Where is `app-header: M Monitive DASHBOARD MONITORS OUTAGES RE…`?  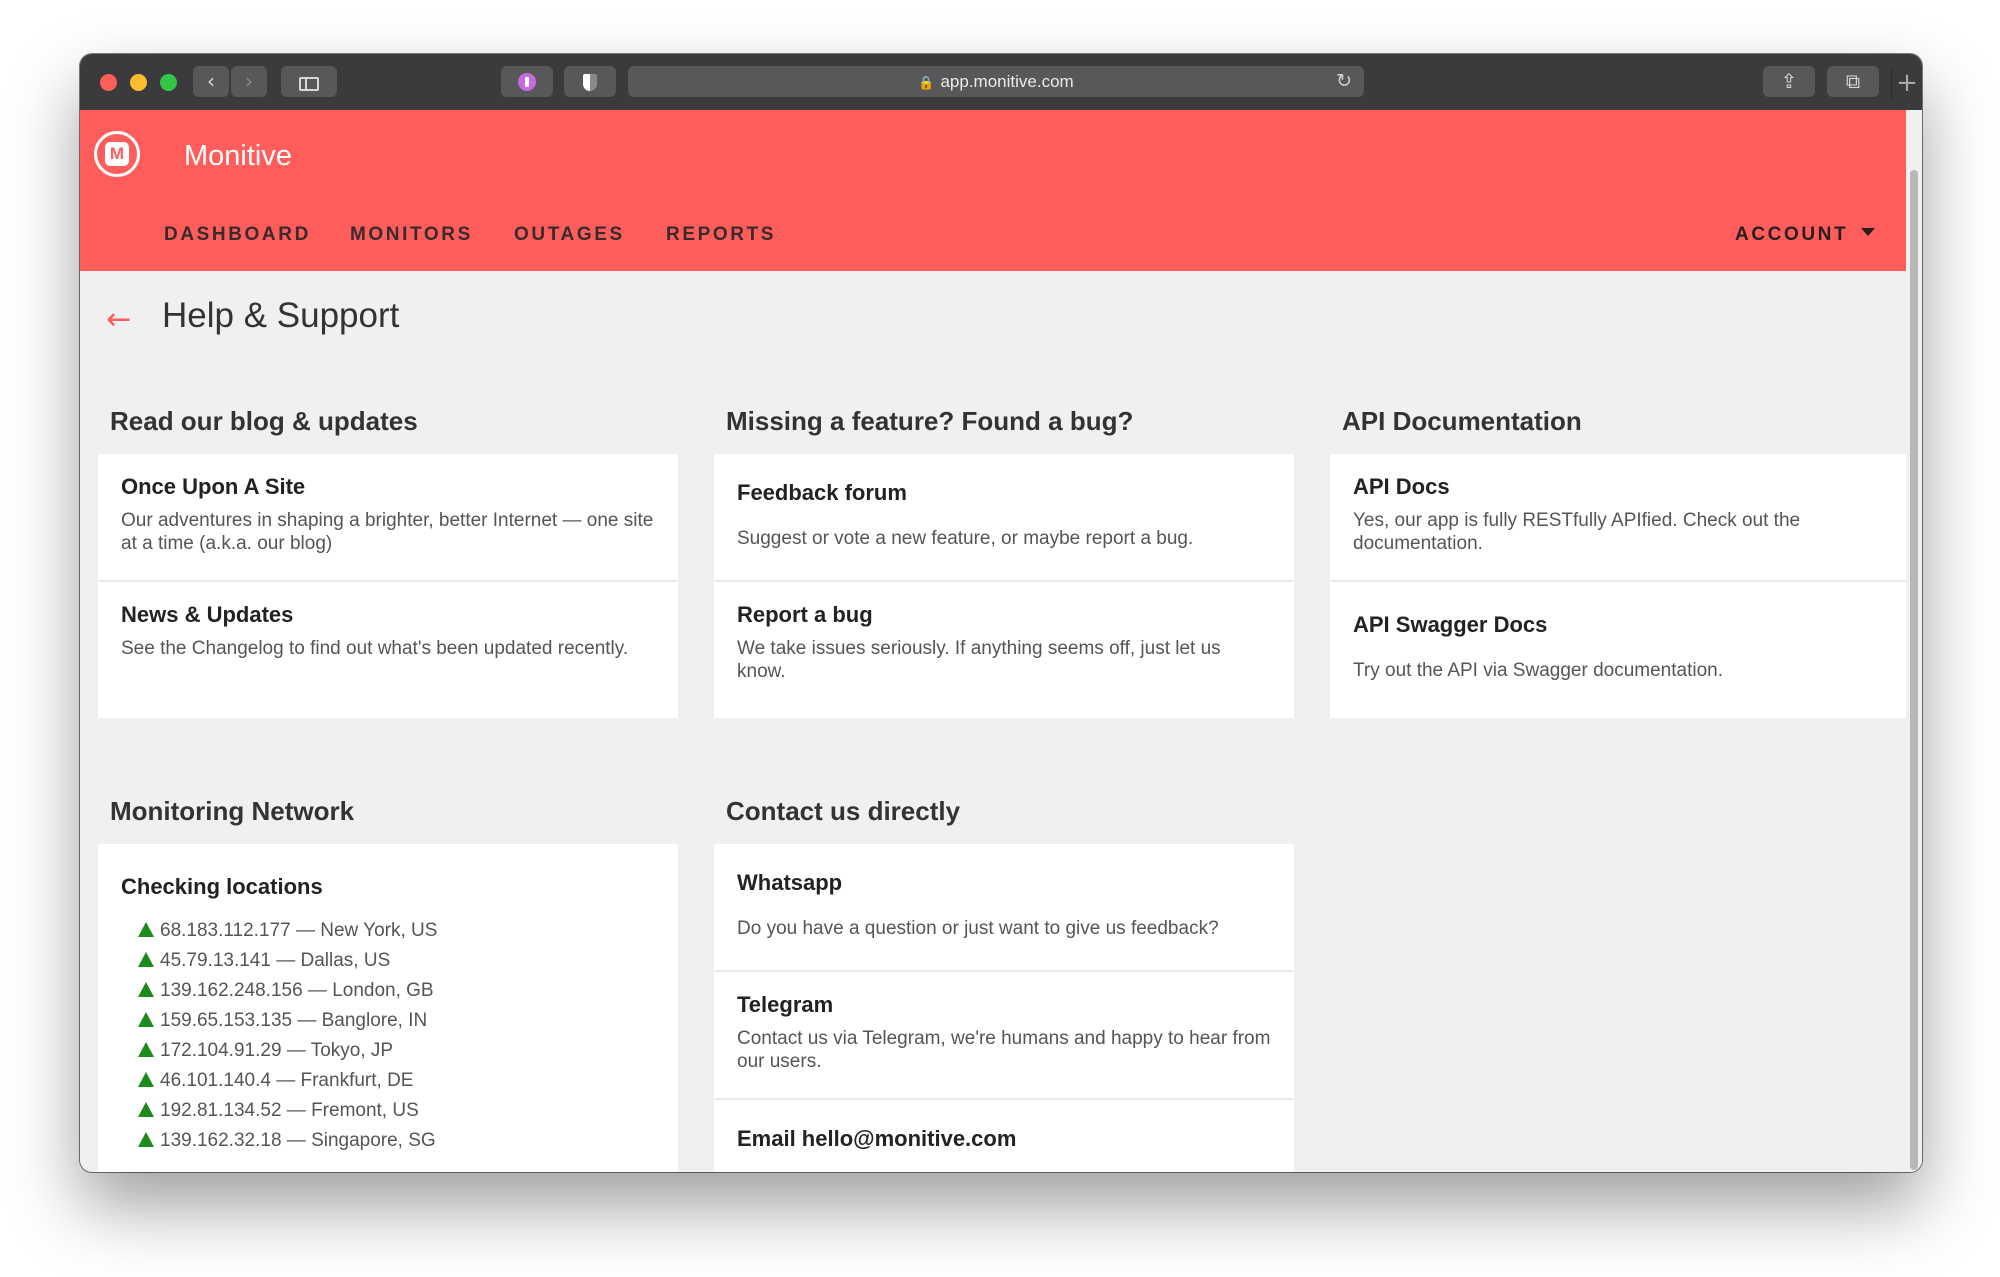 app-header: M Monitive DASHBOARD MONITORS OUTAGES RE… is located at coordinates (1001, 190).